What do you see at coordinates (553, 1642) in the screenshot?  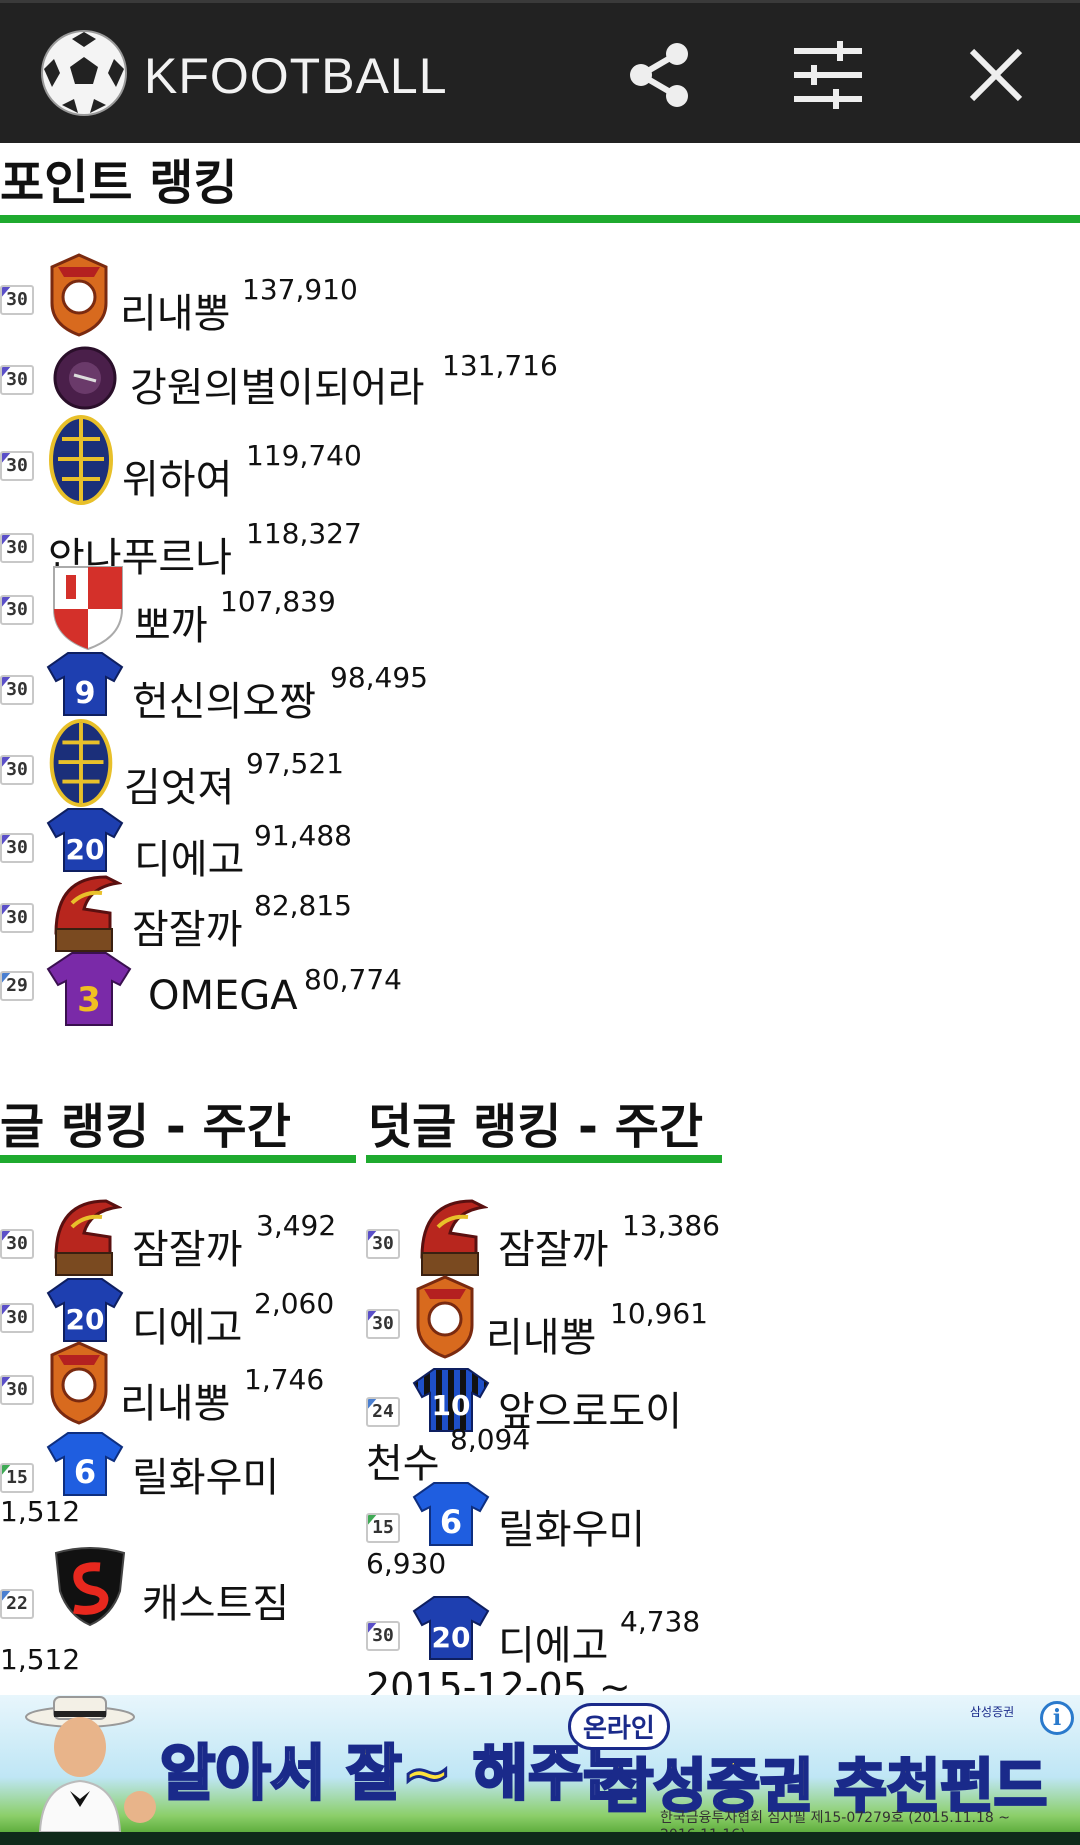 I see `member-name: 디에고` at bounding box center [553, 1642].